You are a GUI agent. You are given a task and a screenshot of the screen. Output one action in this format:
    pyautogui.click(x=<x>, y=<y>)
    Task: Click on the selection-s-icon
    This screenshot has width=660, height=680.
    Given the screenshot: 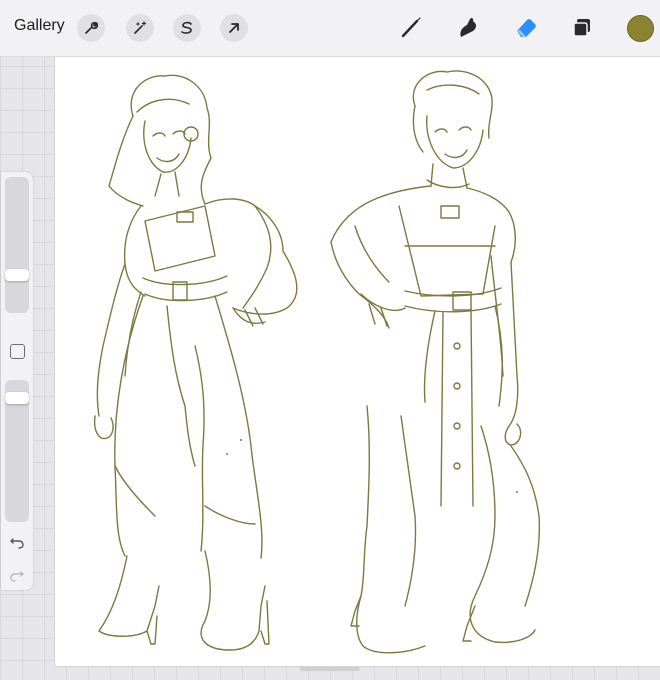 What is the action you would take?
    pyautogui.click(x=186, y=27)
    